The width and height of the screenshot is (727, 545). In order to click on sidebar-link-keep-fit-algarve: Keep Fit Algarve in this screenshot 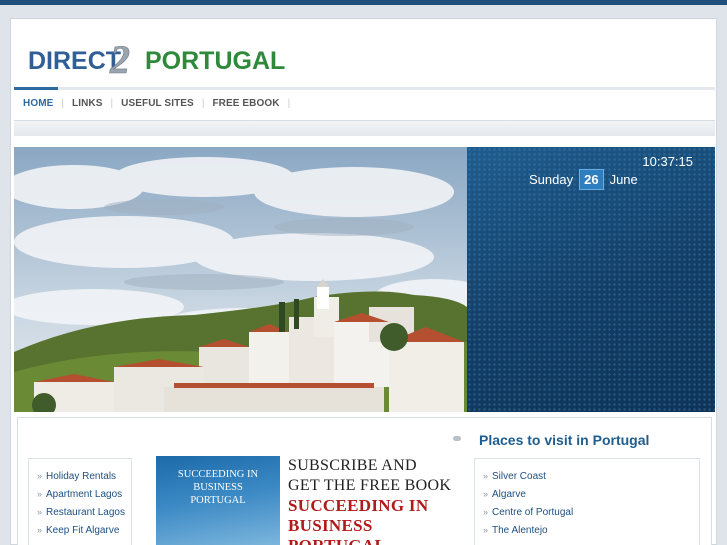, I will do `click(82, 530)`.